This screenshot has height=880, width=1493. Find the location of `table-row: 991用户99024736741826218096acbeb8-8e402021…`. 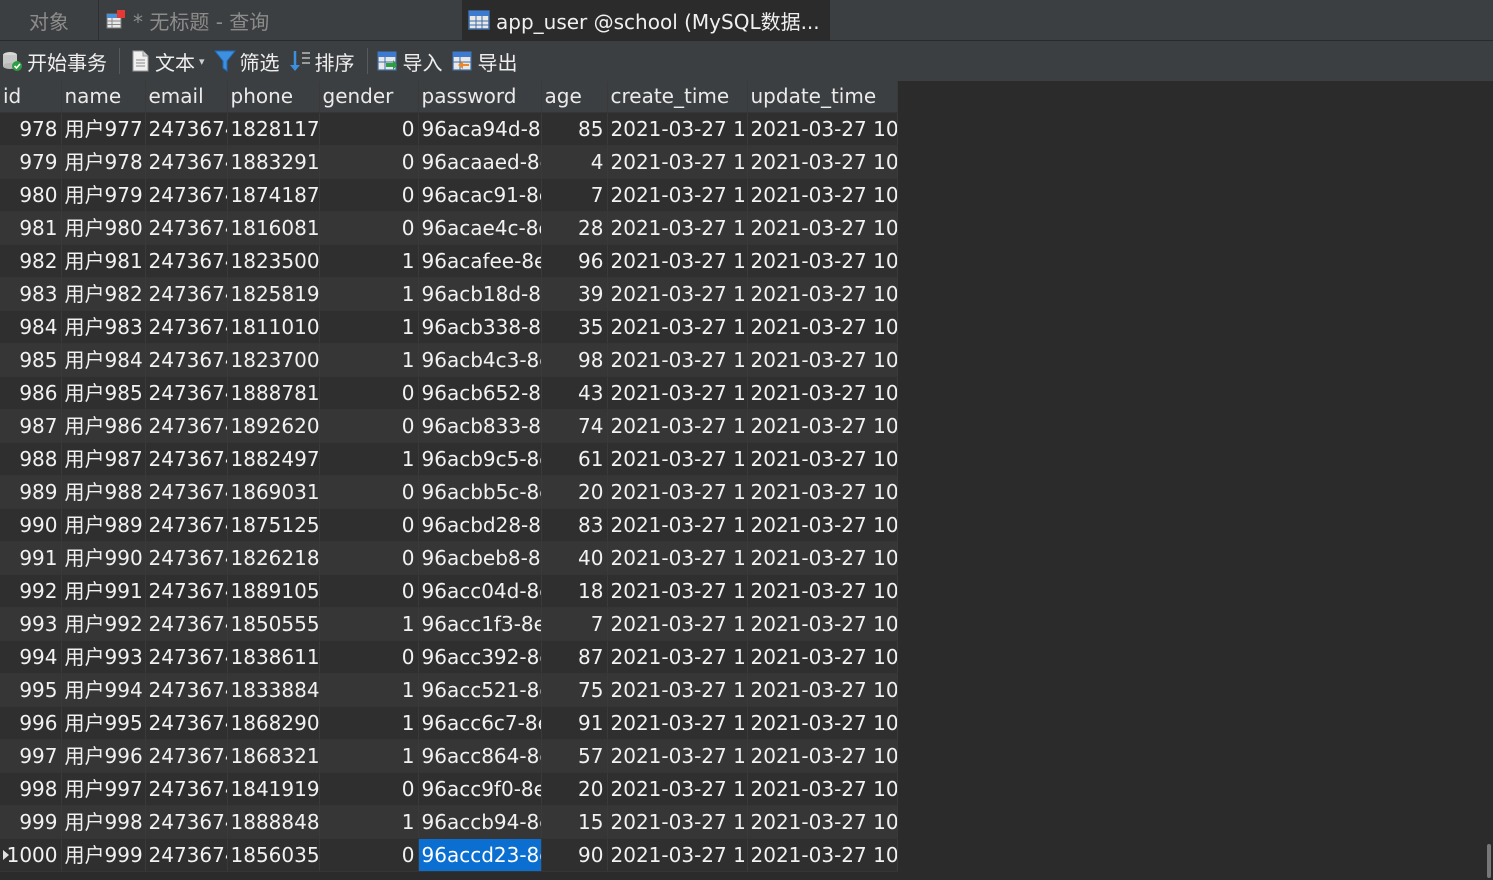

table-row: 991用户99024736741826218096acbeb8-8e402021… is located at coordinates (449, 558).